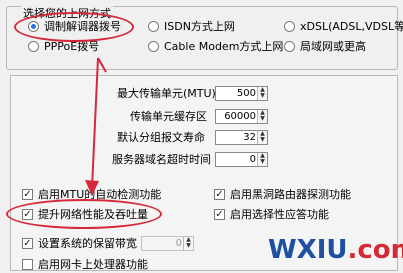 Image resolution: width=403 pixels, height=273 pixels. I want to click on watermark-part2: .com, so click(375, 250).